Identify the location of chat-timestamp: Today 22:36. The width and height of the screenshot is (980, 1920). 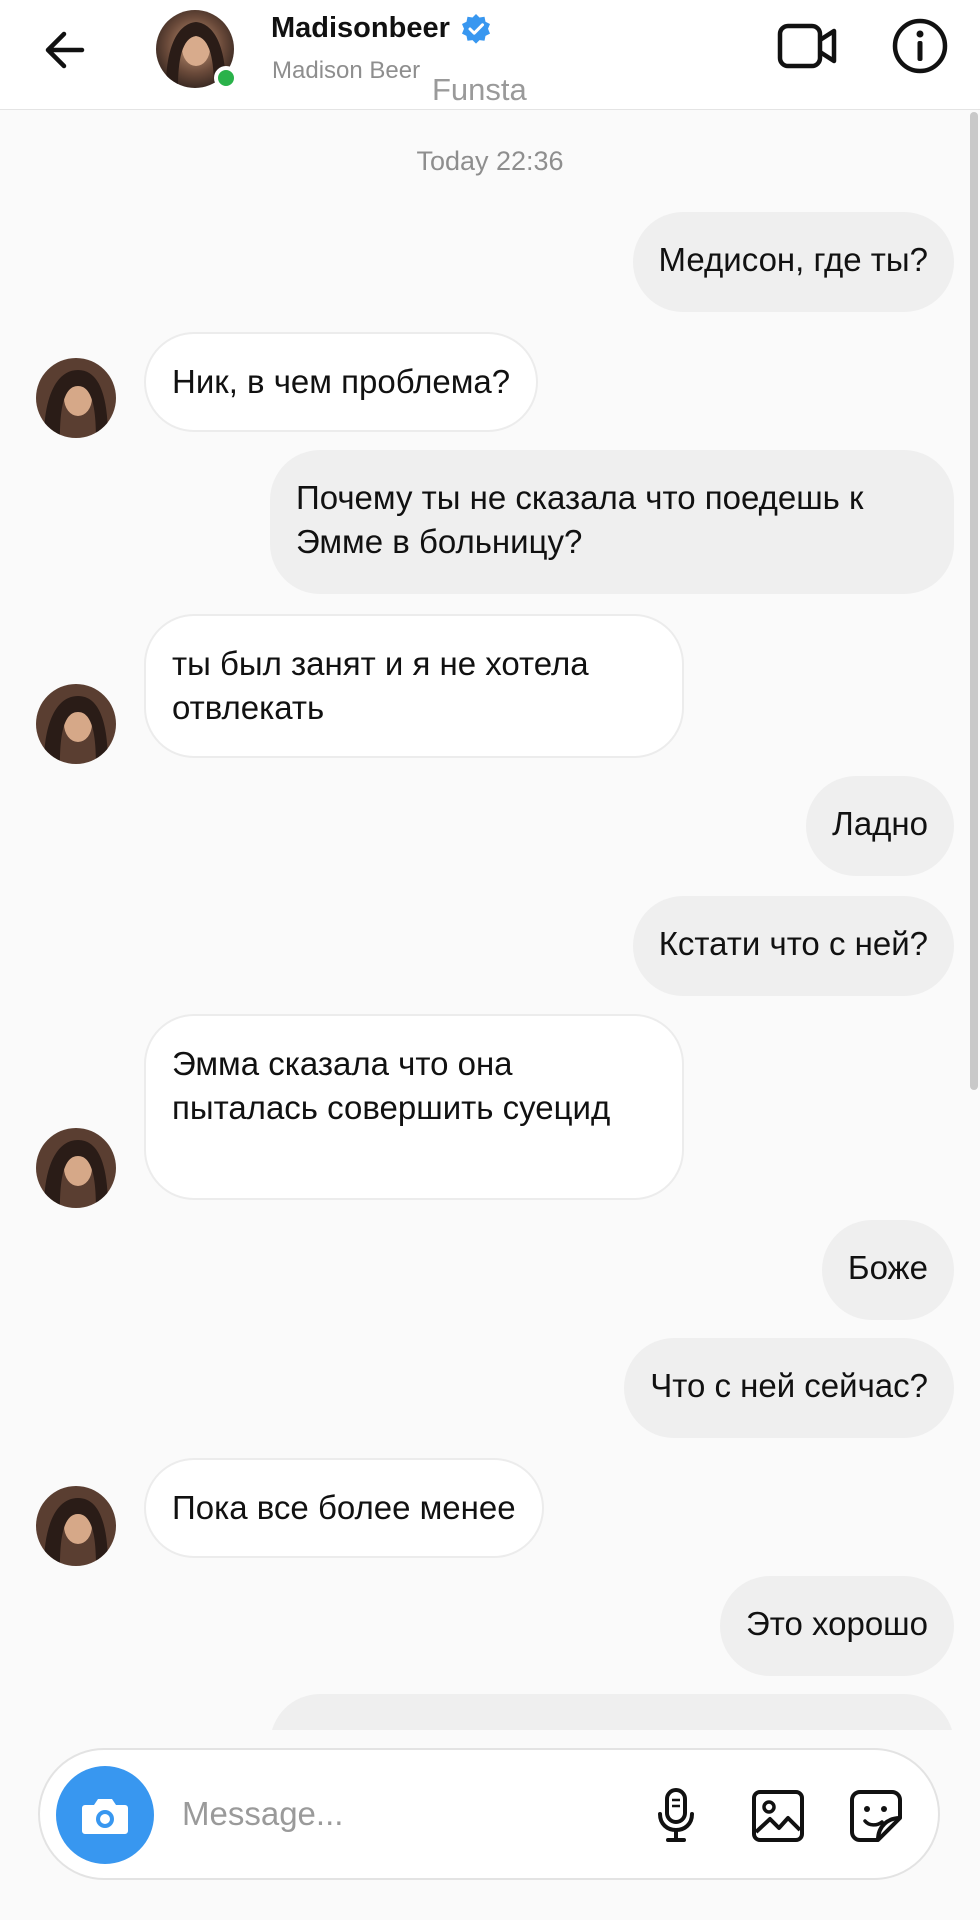
(490, 161).